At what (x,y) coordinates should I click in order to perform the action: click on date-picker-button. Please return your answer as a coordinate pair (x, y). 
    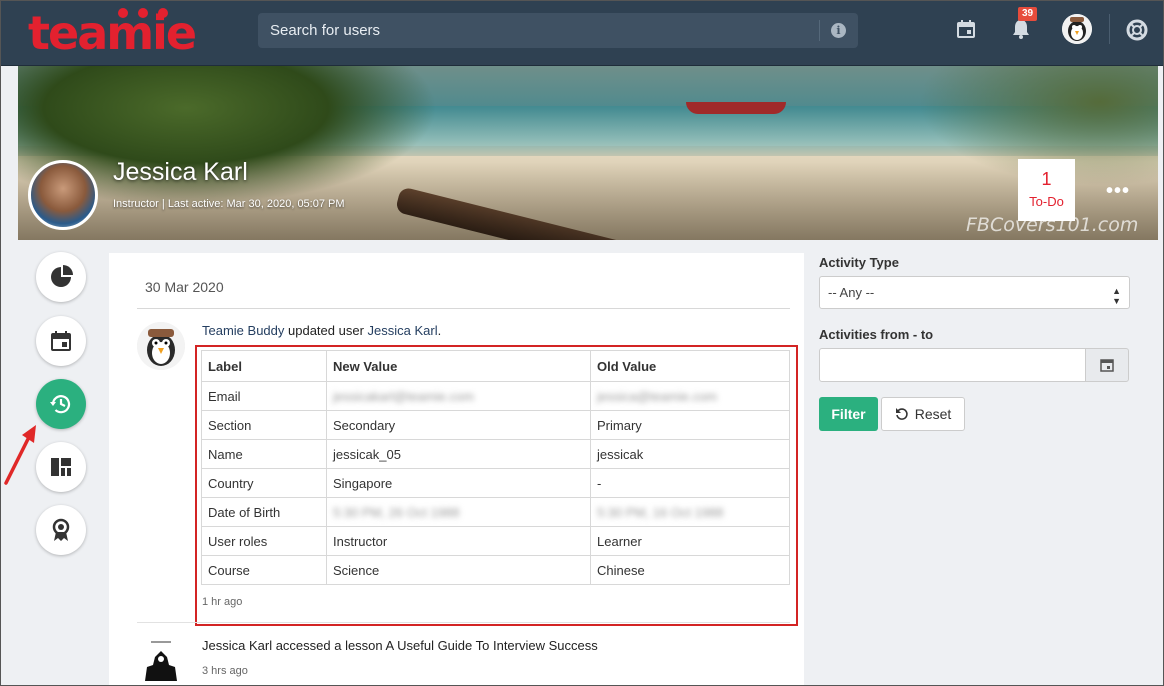
    Looking at the image, I should click on (1107, 365).